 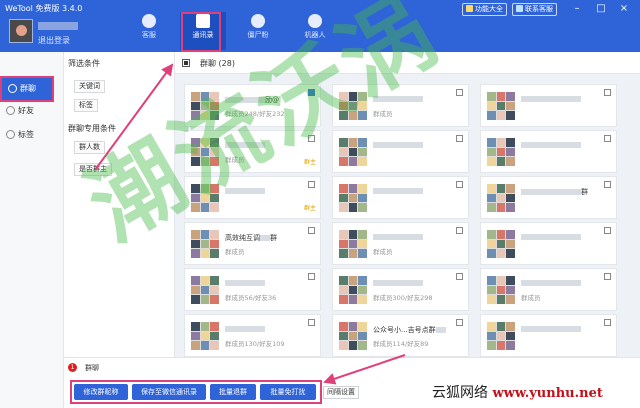 What do you see at coordinates (89, 147) in the screenshot?
I see `member-count-filter: 群人数` at bounding box center [89, 147].